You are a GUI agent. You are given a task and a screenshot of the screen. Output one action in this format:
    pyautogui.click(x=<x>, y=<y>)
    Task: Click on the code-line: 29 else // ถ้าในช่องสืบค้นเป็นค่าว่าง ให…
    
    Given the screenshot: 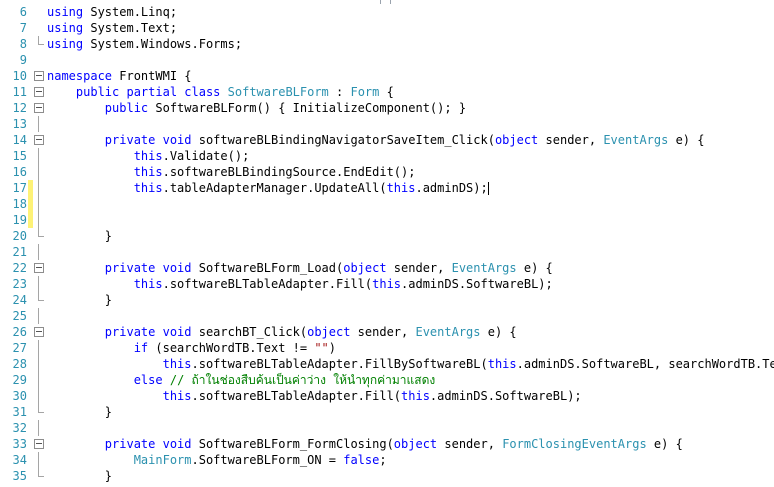 What is the action you would take?
    pyautogui.click(x=387, y=380)
    